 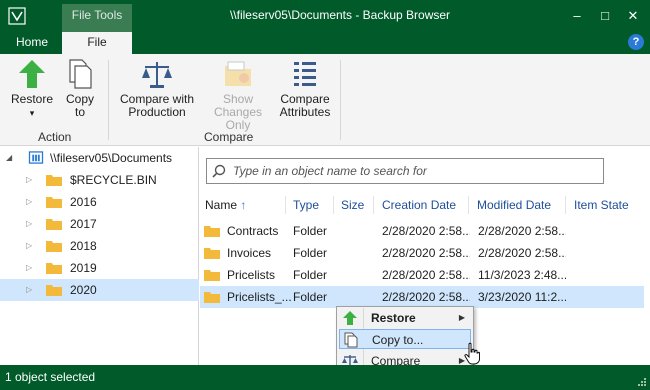 I want to click on tree-item-2016: ▷ 2016, so click(x=99, y=202).